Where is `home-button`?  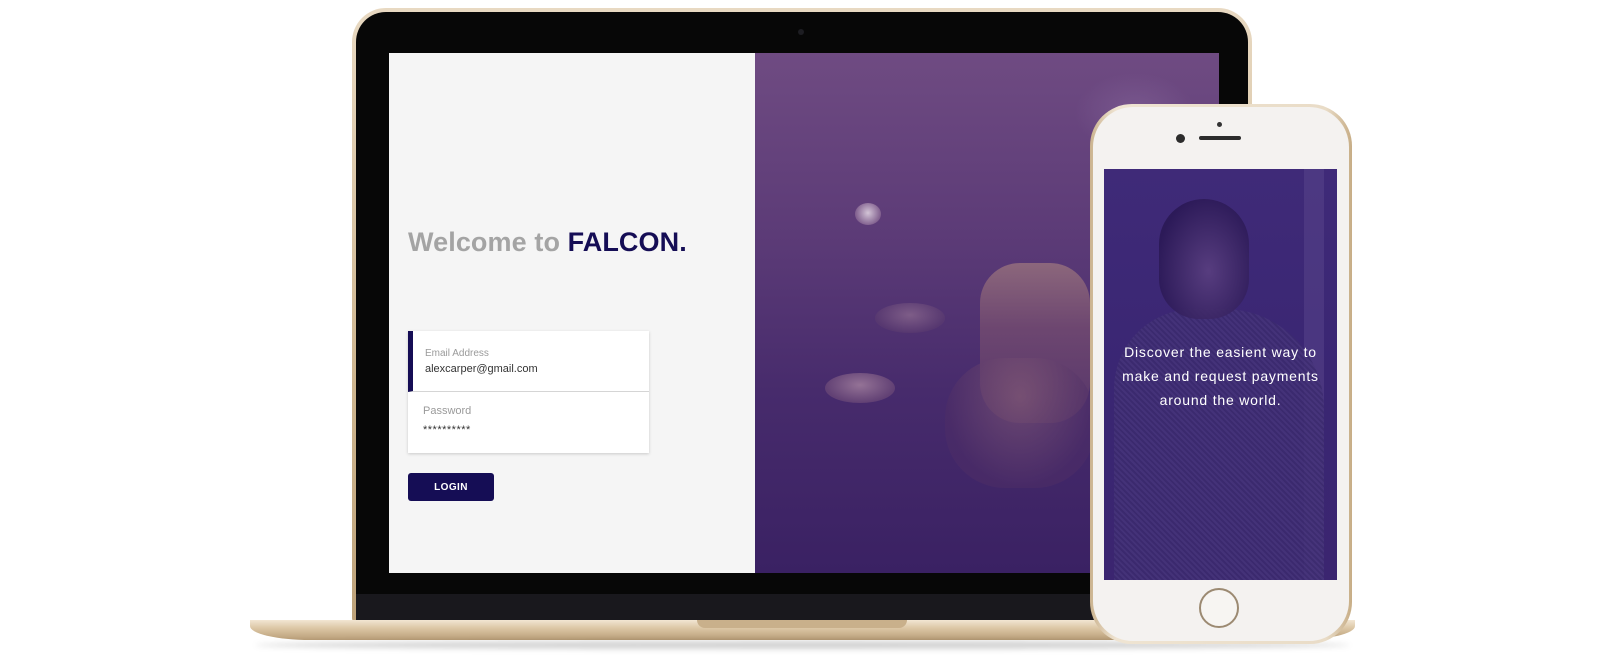 home-button is located at coordinates (1219, 608).